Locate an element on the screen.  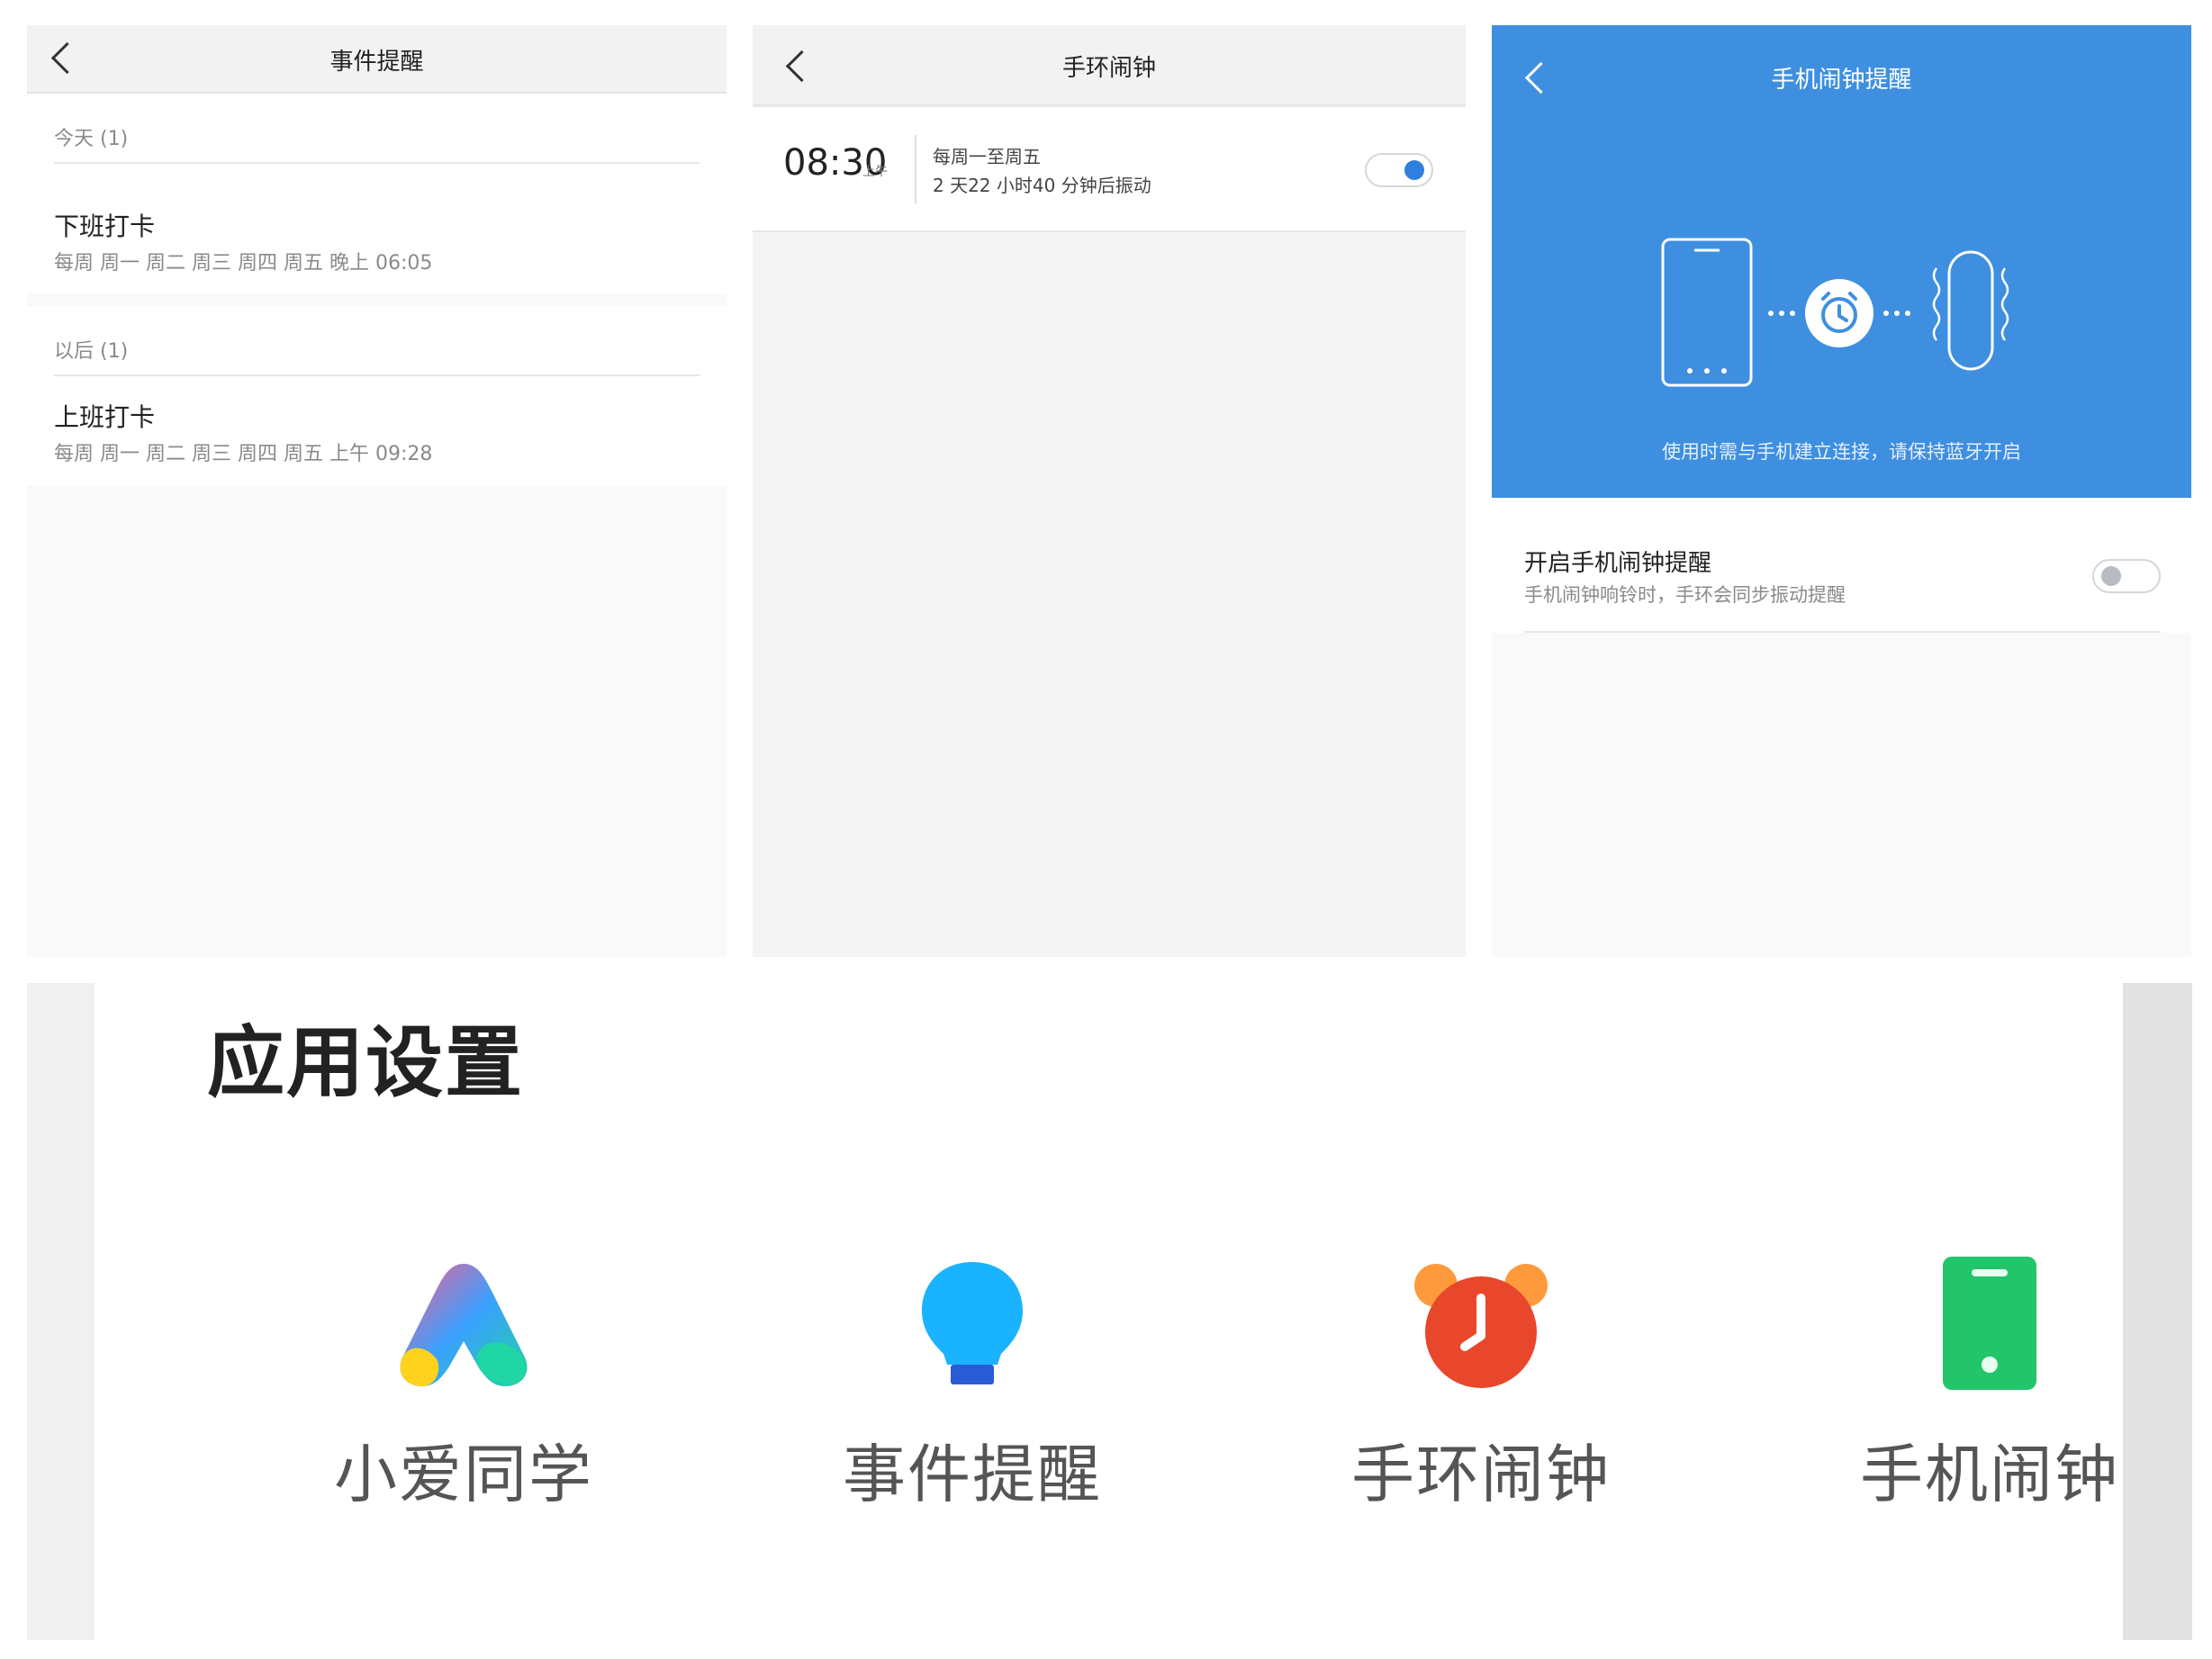
app-band-alarm: 手环闹钟 is located at coordinates (1481, 1388).